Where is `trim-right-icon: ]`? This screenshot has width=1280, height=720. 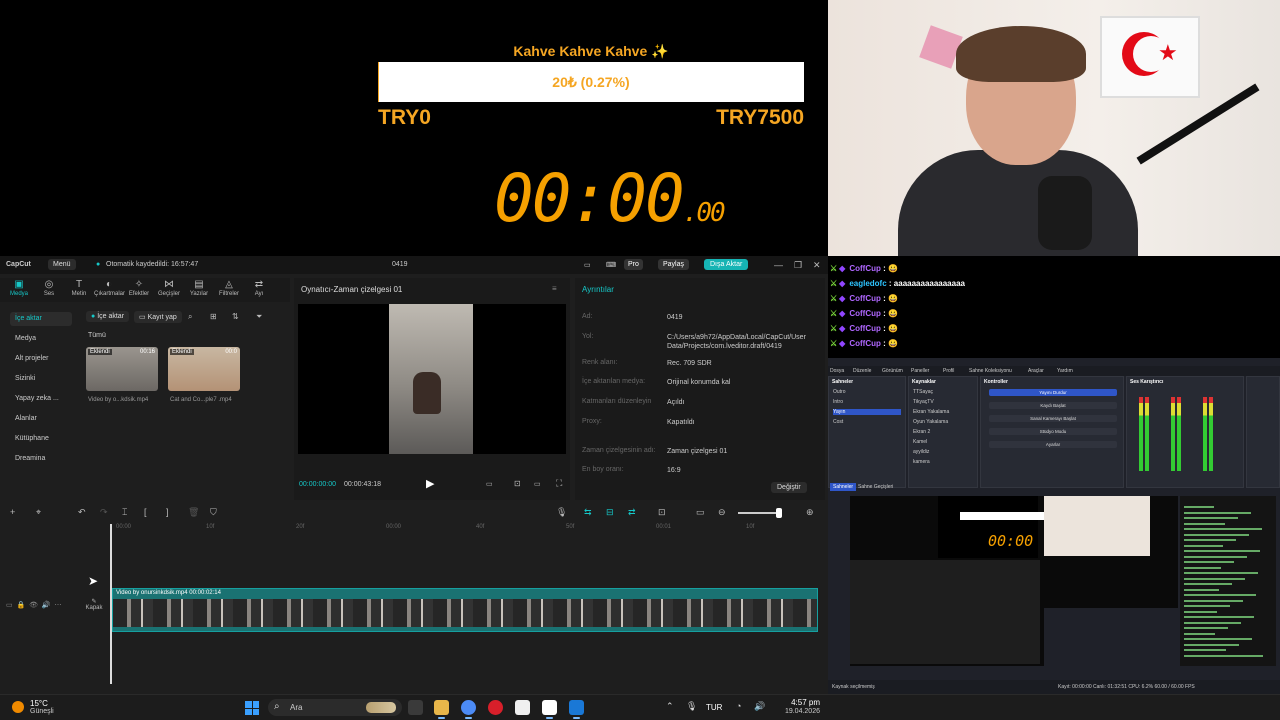
trim-right-icon: ] is located at coordinates (167, 512).